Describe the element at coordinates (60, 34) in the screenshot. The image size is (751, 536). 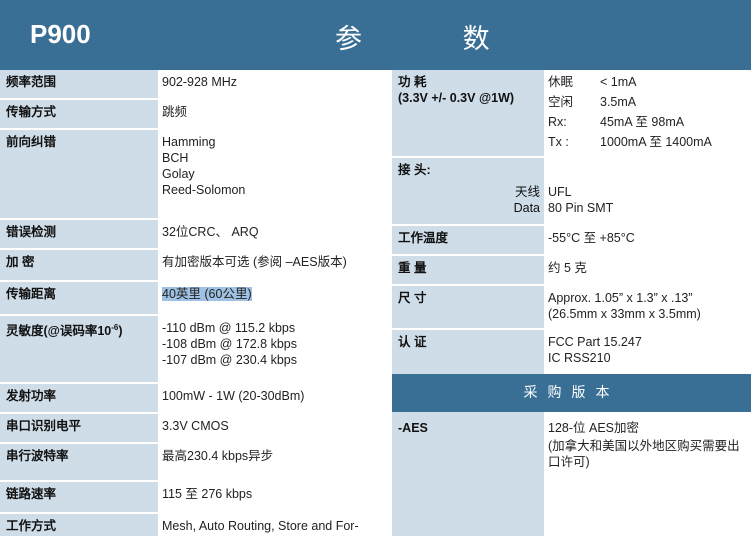
I see `model-name: P900` at that location.